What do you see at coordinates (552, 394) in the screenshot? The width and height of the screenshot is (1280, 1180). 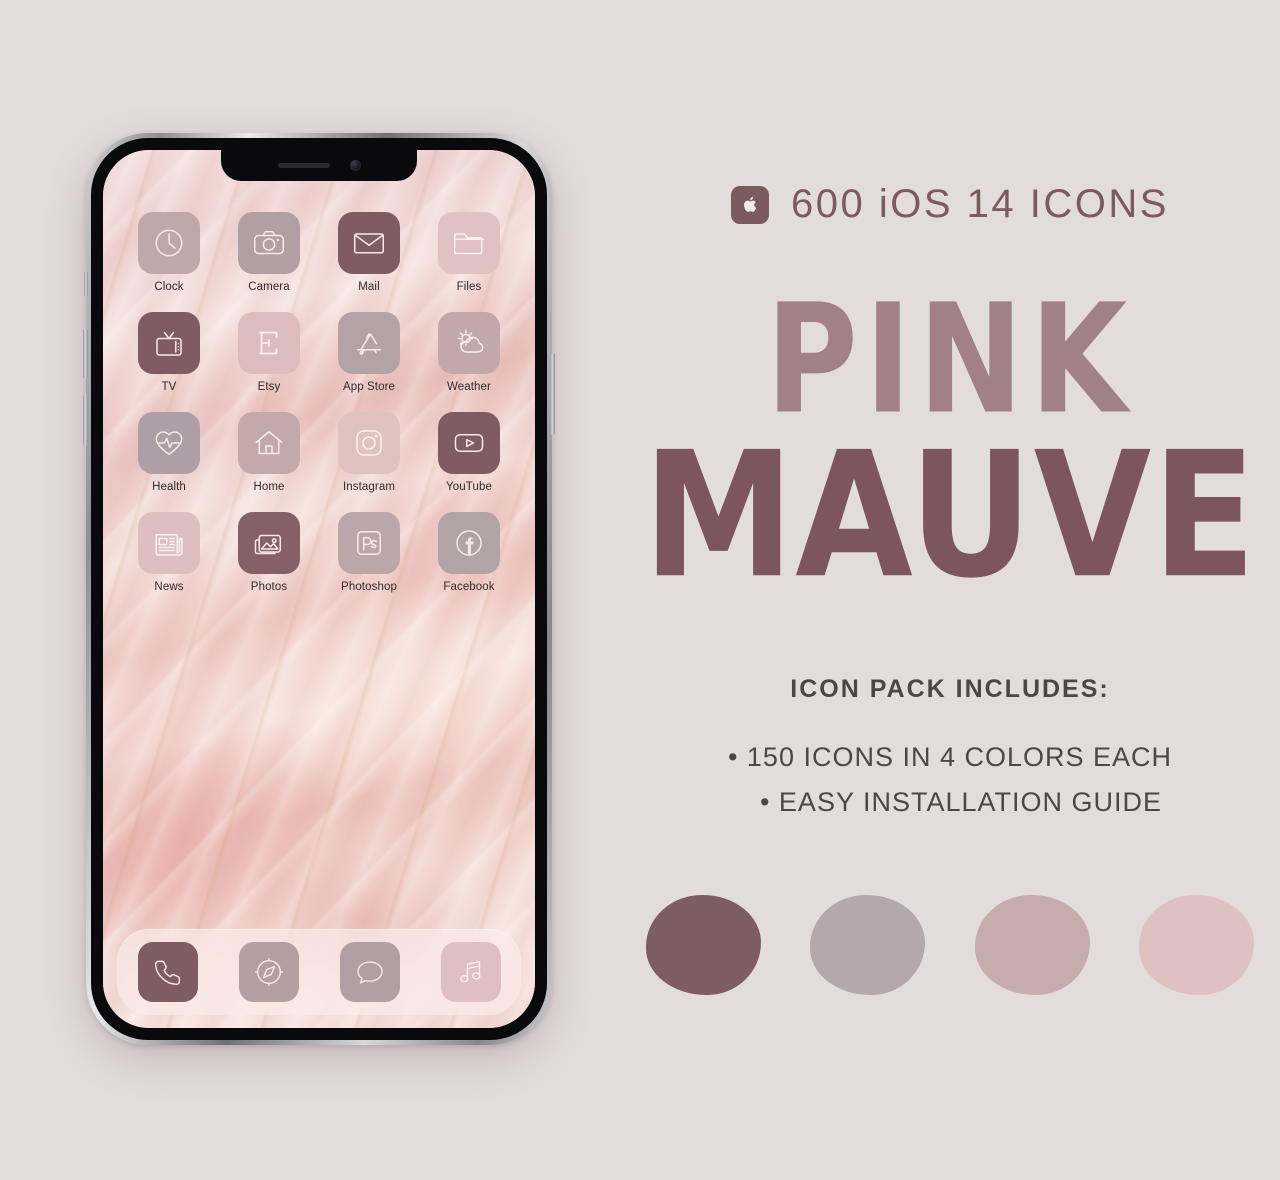 I see `power-button` at bounding box center [552, 394].